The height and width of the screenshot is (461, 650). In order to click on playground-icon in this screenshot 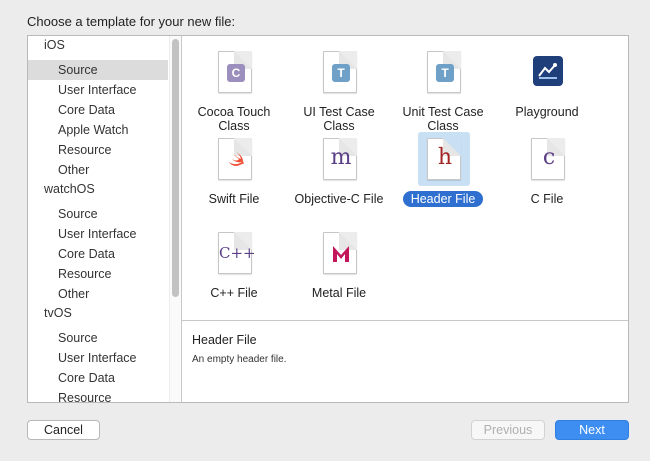, I will do `click(548, 71)`.